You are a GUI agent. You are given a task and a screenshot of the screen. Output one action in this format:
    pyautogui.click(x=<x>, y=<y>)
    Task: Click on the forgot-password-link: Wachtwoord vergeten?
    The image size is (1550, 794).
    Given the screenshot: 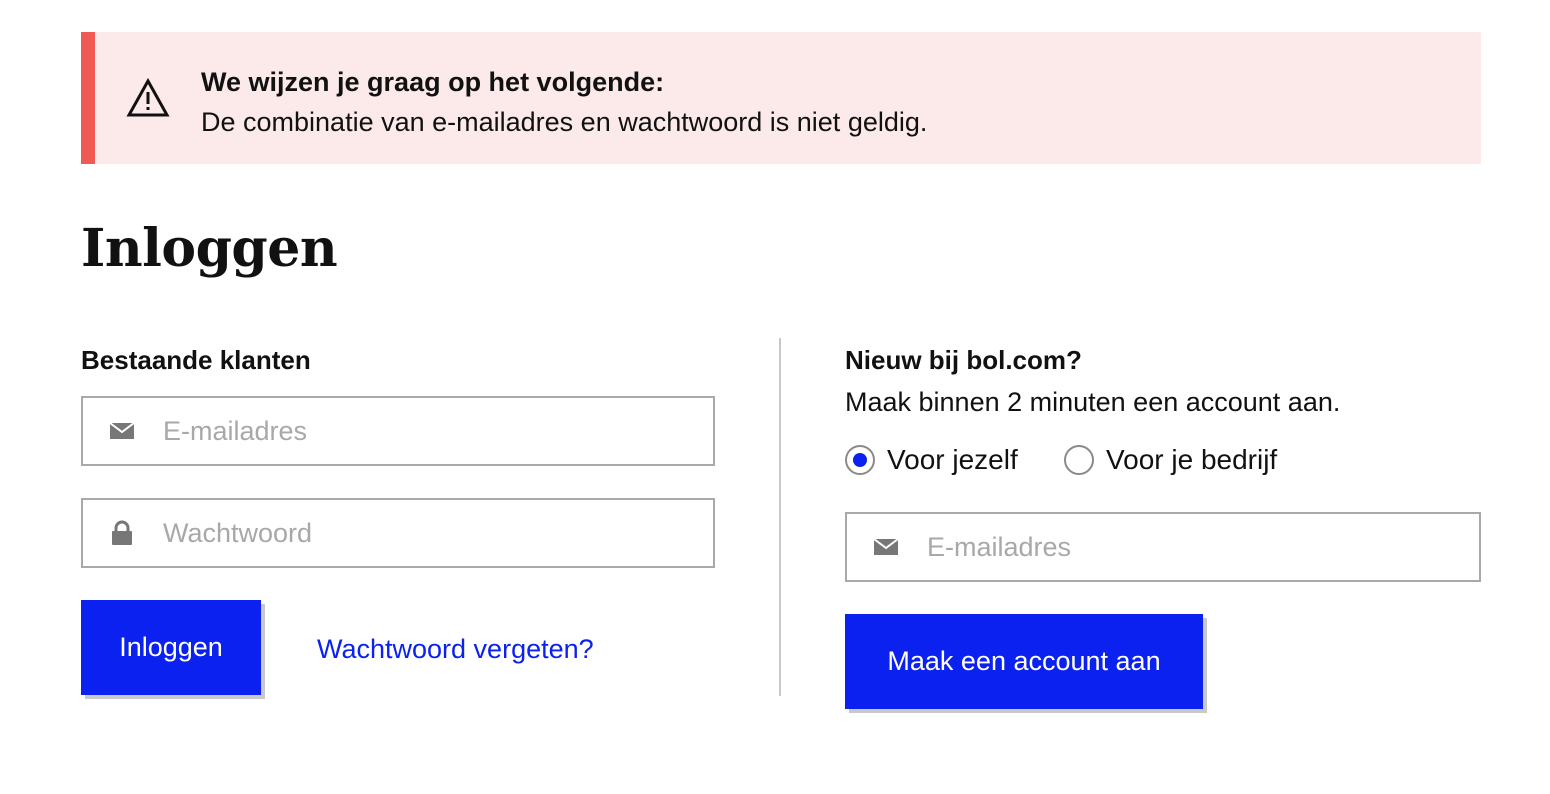 What is the action you would take?
    pyautogui.click(x=455, y=649)
    